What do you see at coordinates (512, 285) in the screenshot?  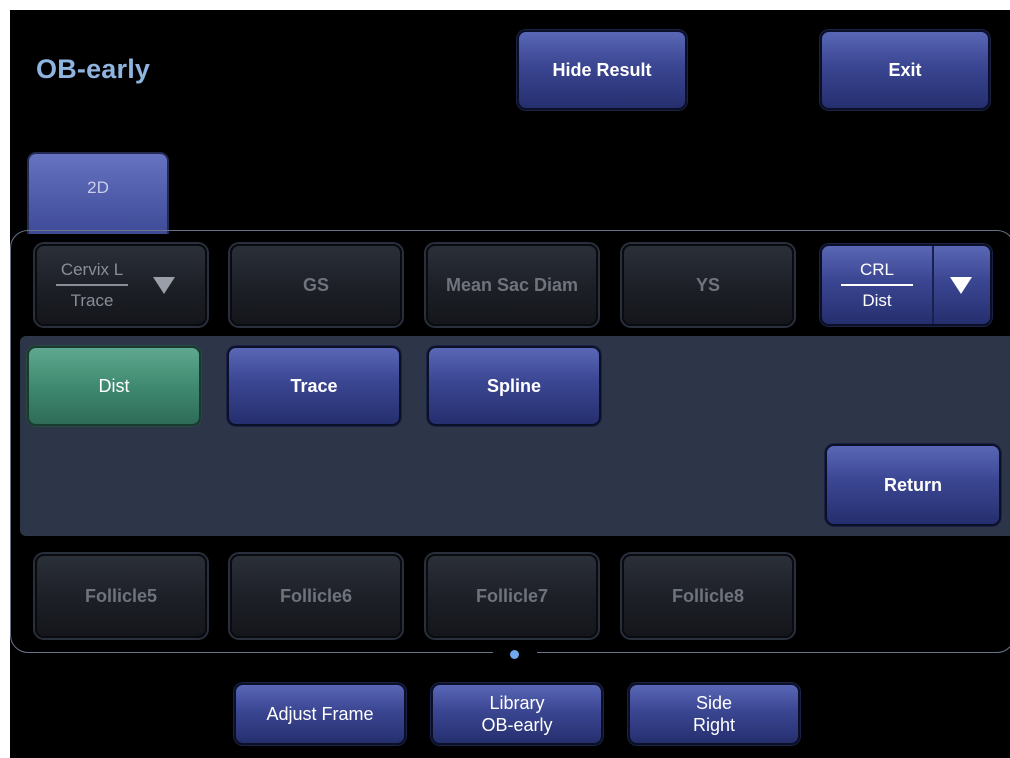 I see `mean-sac-diam-button: Mean Sac Diam` at bounding box center [512, 285].